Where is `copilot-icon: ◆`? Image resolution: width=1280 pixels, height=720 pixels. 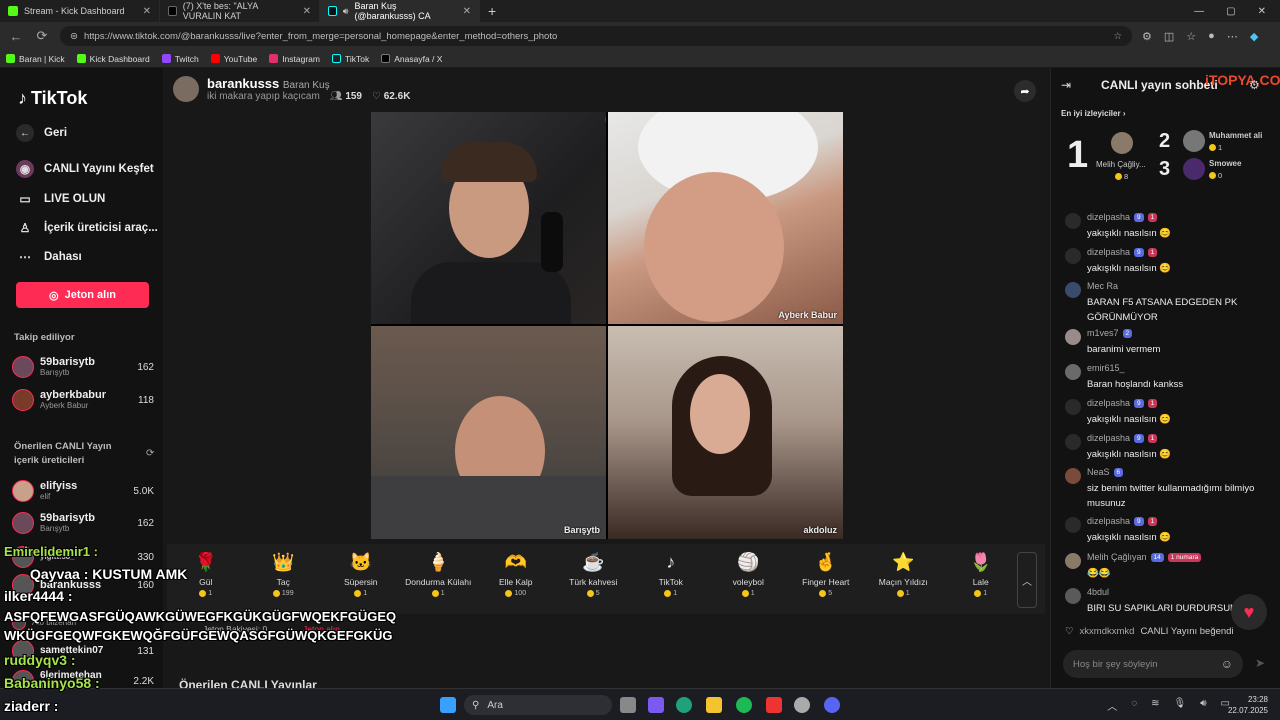 copilot-icon: ◆ is located at coordinates (1254, 36).